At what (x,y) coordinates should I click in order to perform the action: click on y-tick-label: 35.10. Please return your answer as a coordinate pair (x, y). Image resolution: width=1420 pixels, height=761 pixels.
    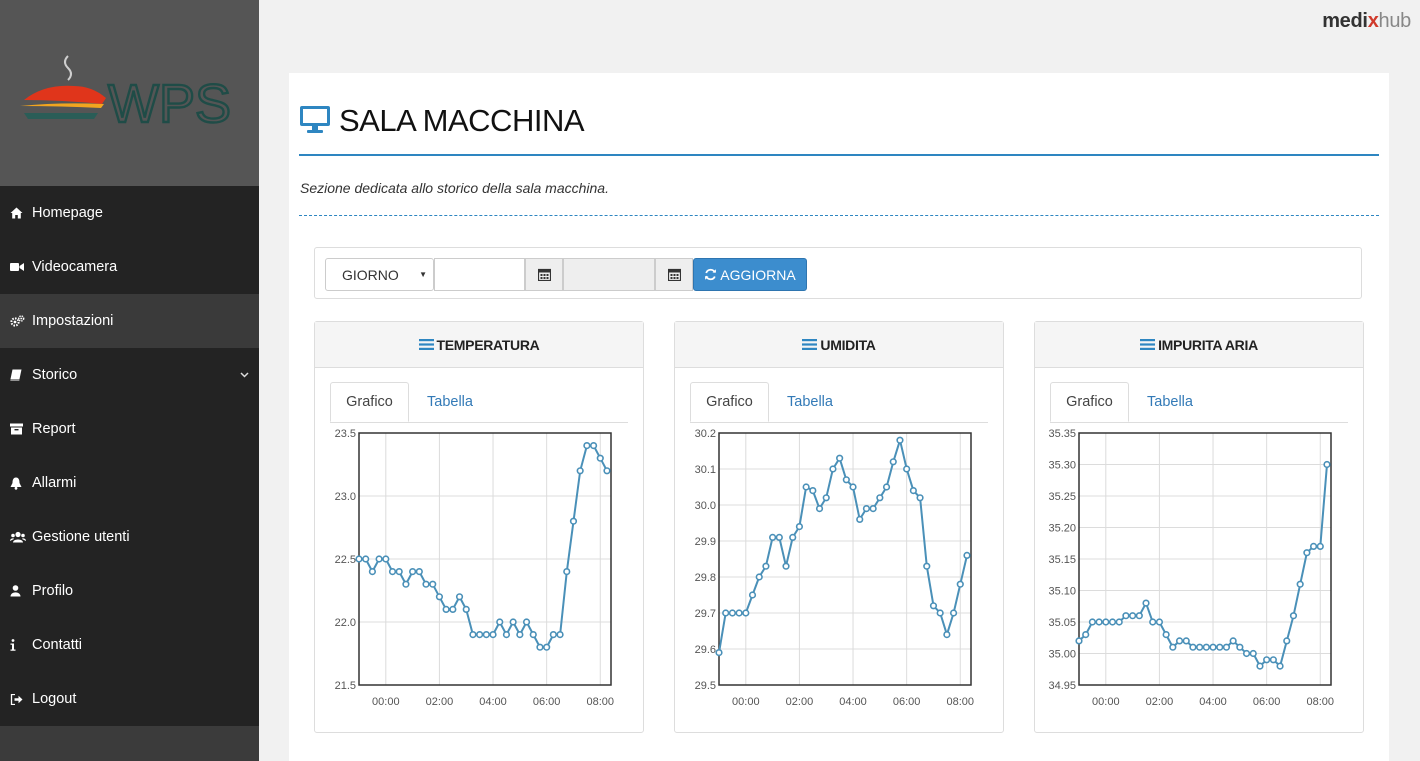
    Looking at the image, I should click on (1062, 592).